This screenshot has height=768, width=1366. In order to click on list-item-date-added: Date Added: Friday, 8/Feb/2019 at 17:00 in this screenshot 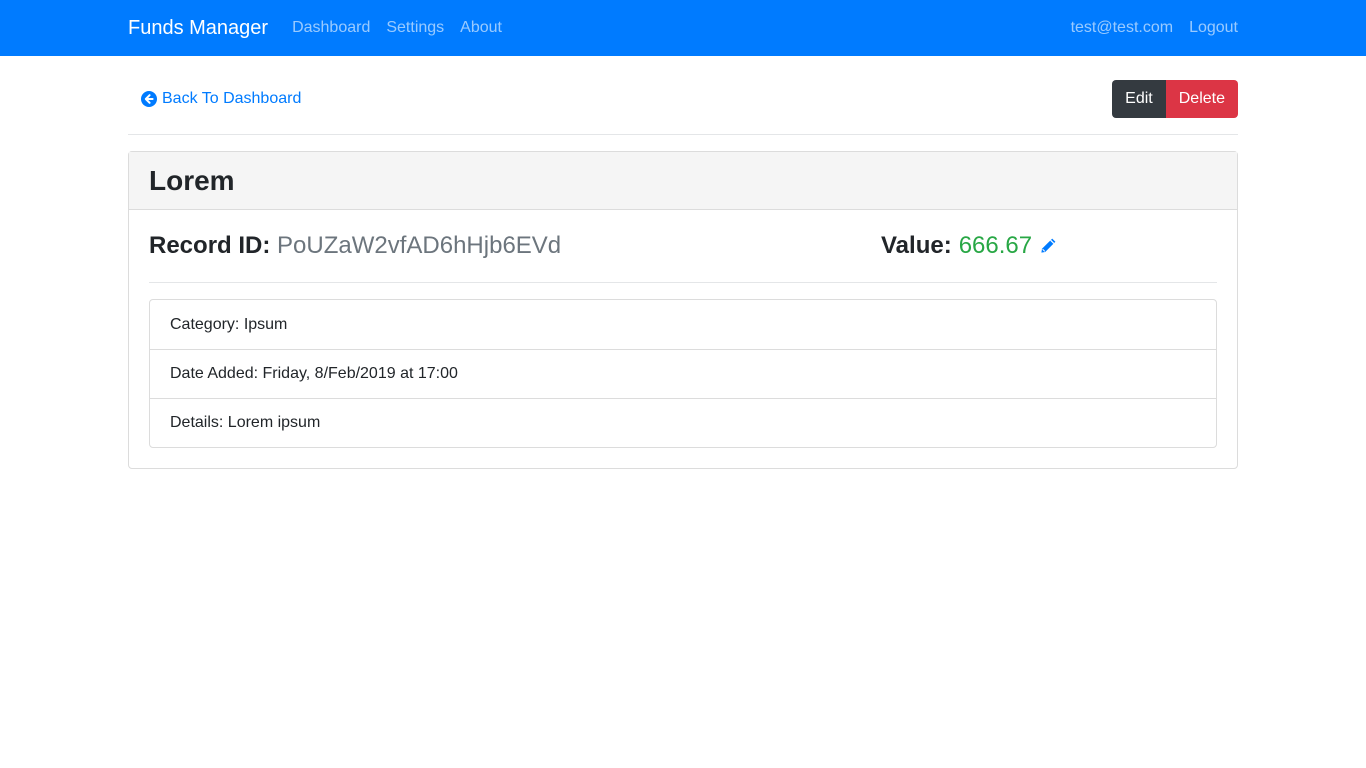, I will do `click(683, 373)`.